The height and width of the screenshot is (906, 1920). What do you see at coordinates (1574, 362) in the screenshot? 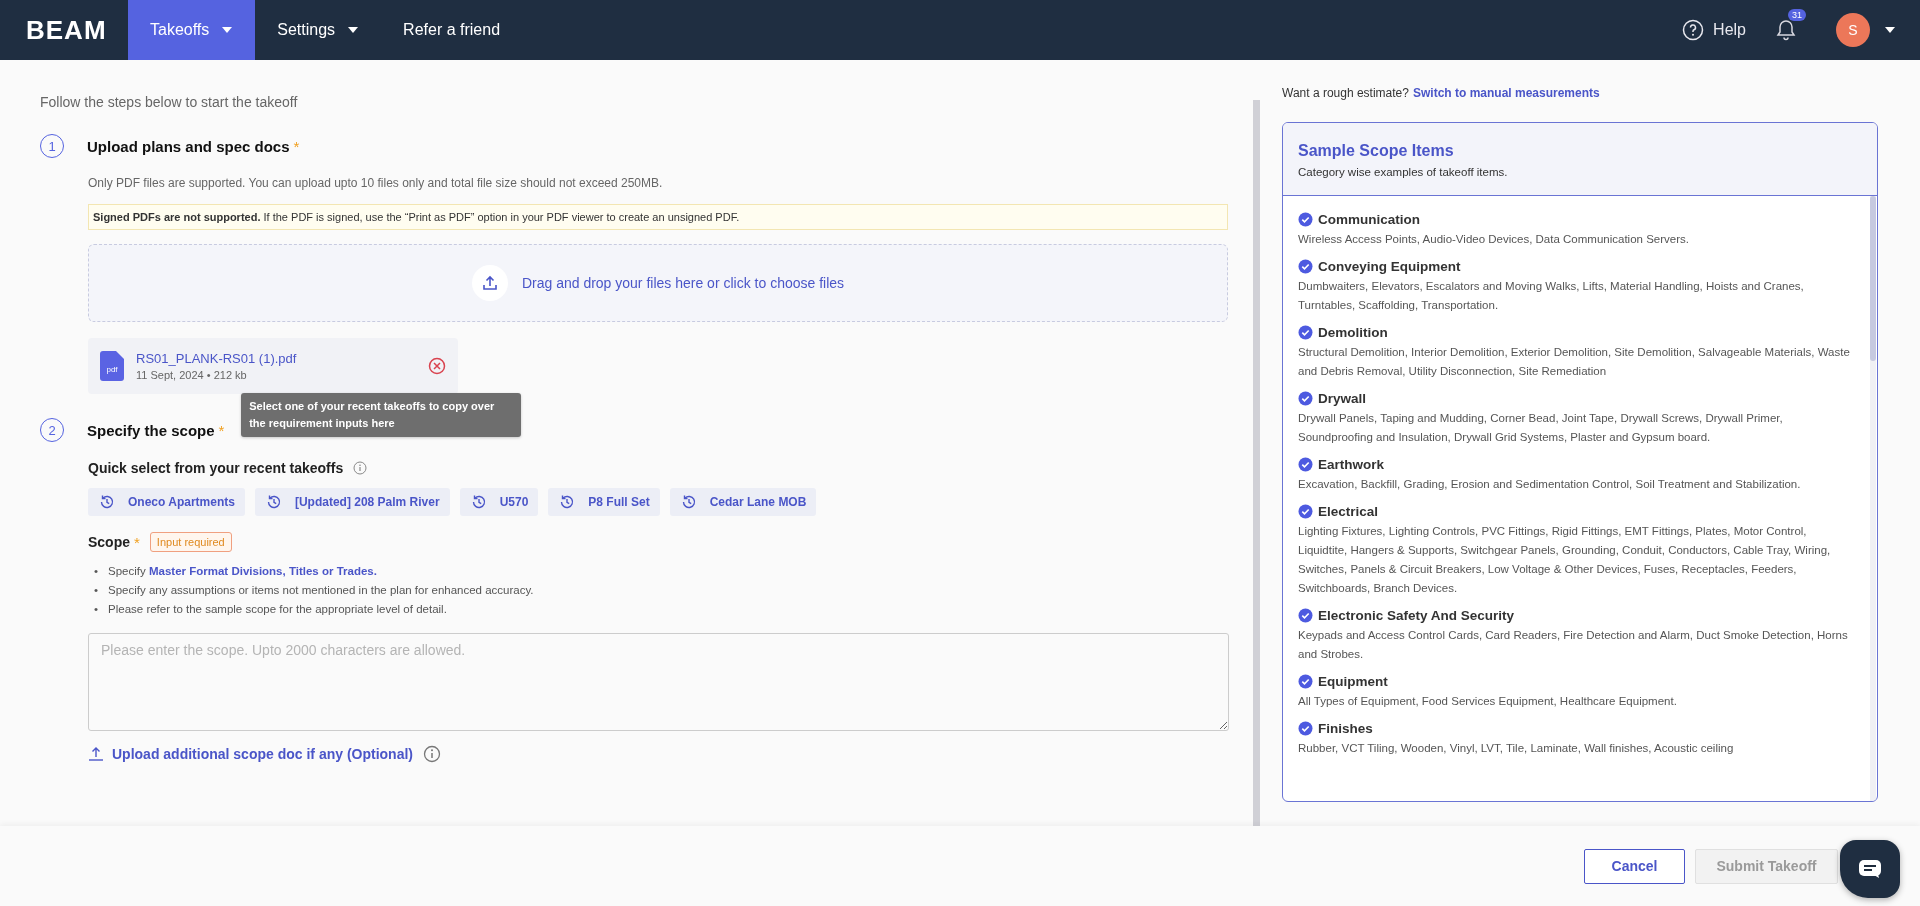
I see `category-items: Structural Demolition, Interior Demolition, Exterior Demolition, Site Demolition, Salvageable Materials, Waste and Debris Removal, Utility Disconnection, Site Remediation` at bounding box center [1574, 362].